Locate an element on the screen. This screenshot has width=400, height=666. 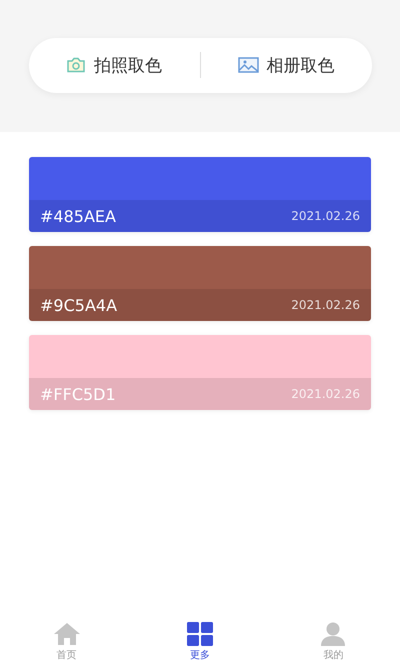
color-card: #9C5A4A 2021.02.26 is located at coordinates (200, 283).